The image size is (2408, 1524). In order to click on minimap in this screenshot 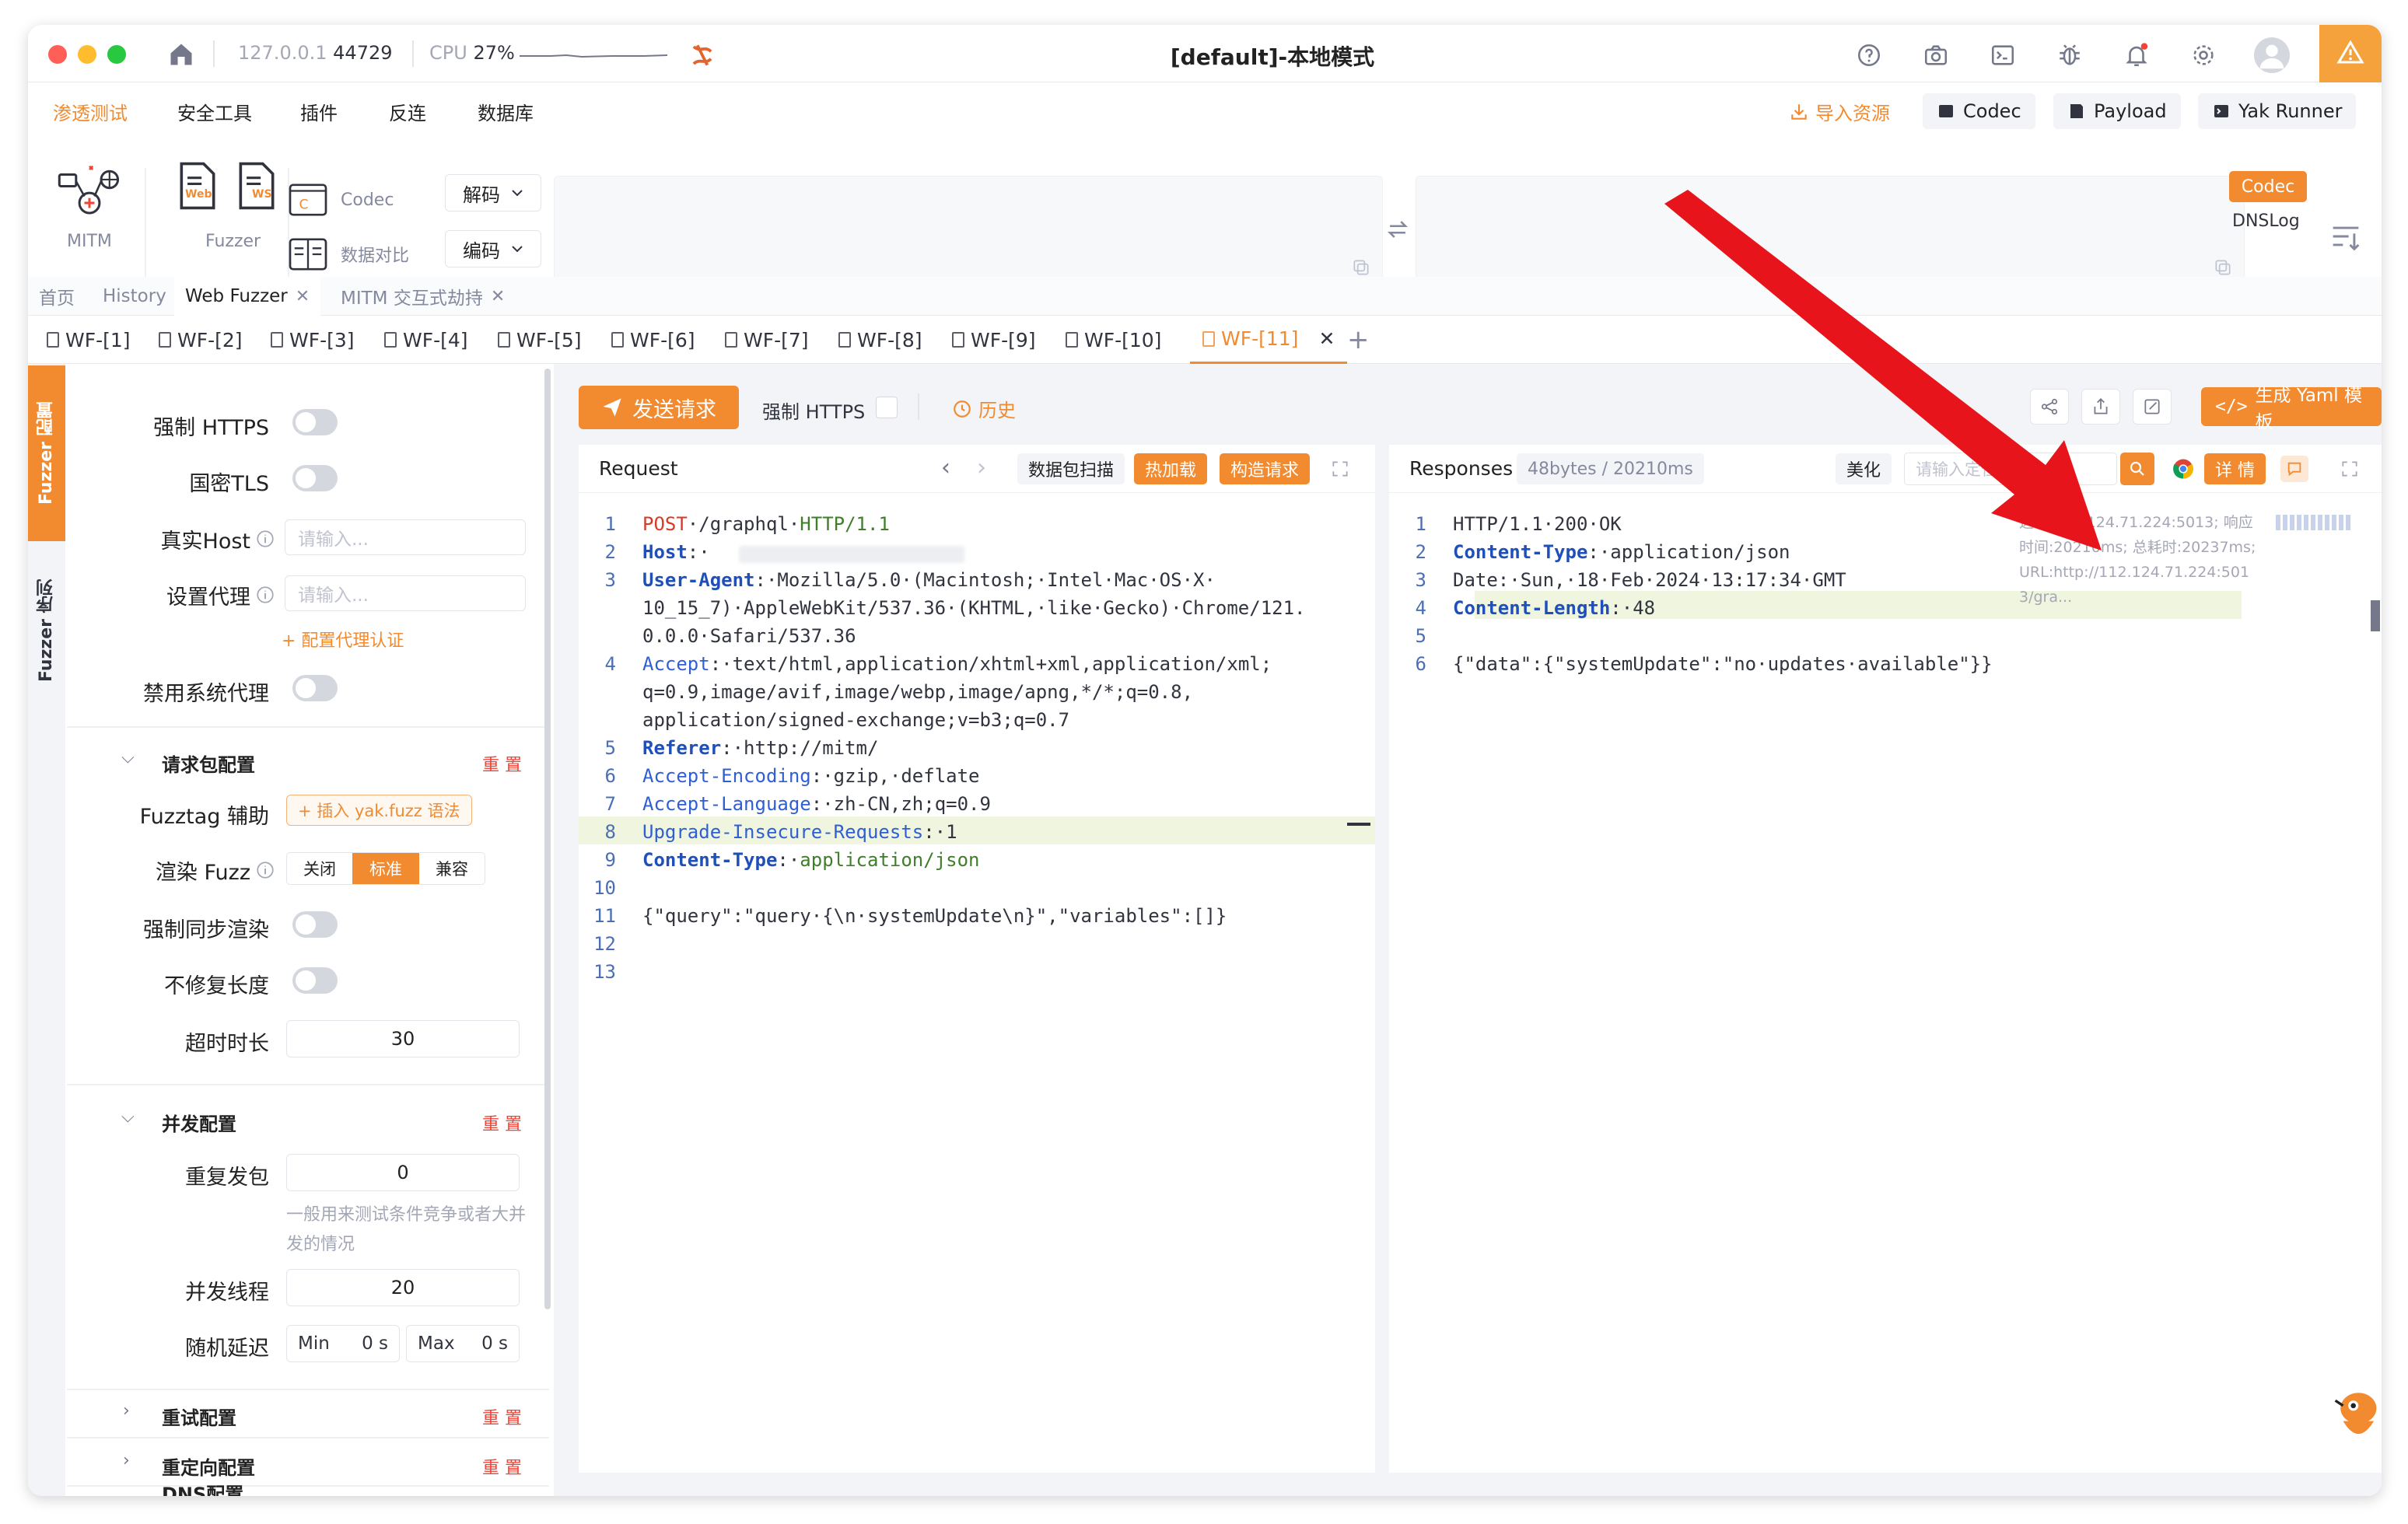, I will do `click(2313, 522)`.